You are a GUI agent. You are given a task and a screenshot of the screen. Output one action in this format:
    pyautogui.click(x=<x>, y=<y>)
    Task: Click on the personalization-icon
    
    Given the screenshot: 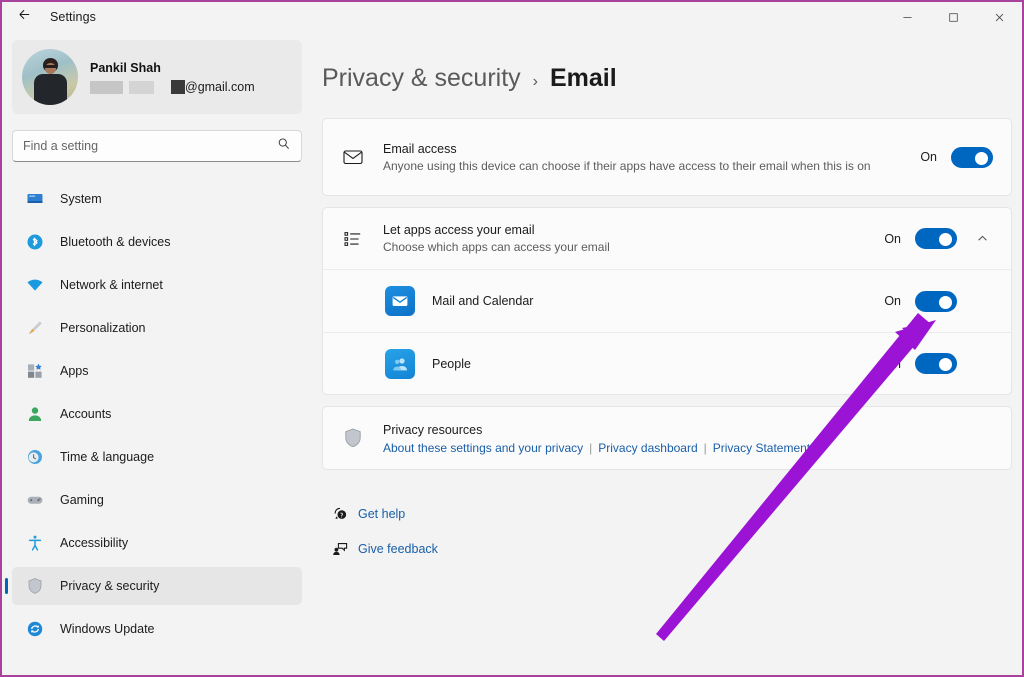 What is the action you would take?
    pyautogui.click(x=35, y=328)
    